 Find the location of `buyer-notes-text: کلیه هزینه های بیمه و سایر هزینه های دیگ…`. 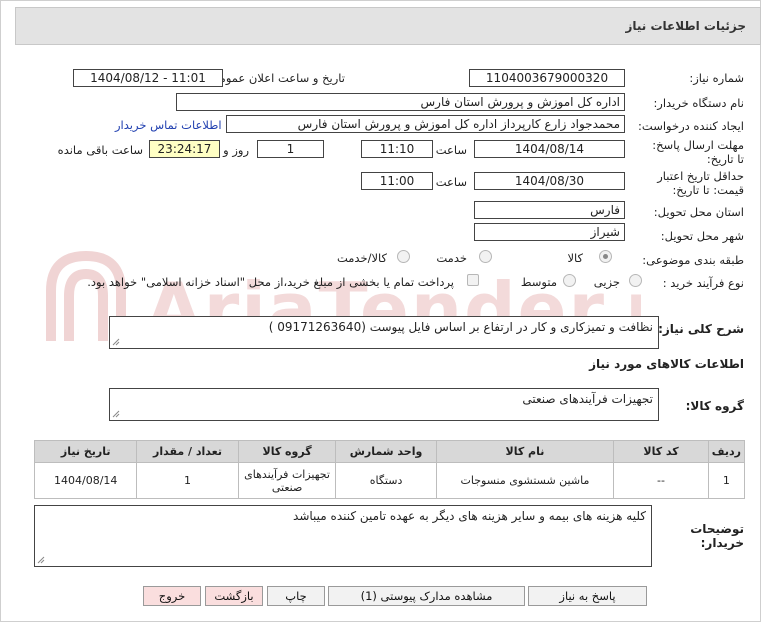

buyer-notes-text: کلیه هزینه های بیمه و سایر هزینه های دیگ… is located at coordinates (469, 516).